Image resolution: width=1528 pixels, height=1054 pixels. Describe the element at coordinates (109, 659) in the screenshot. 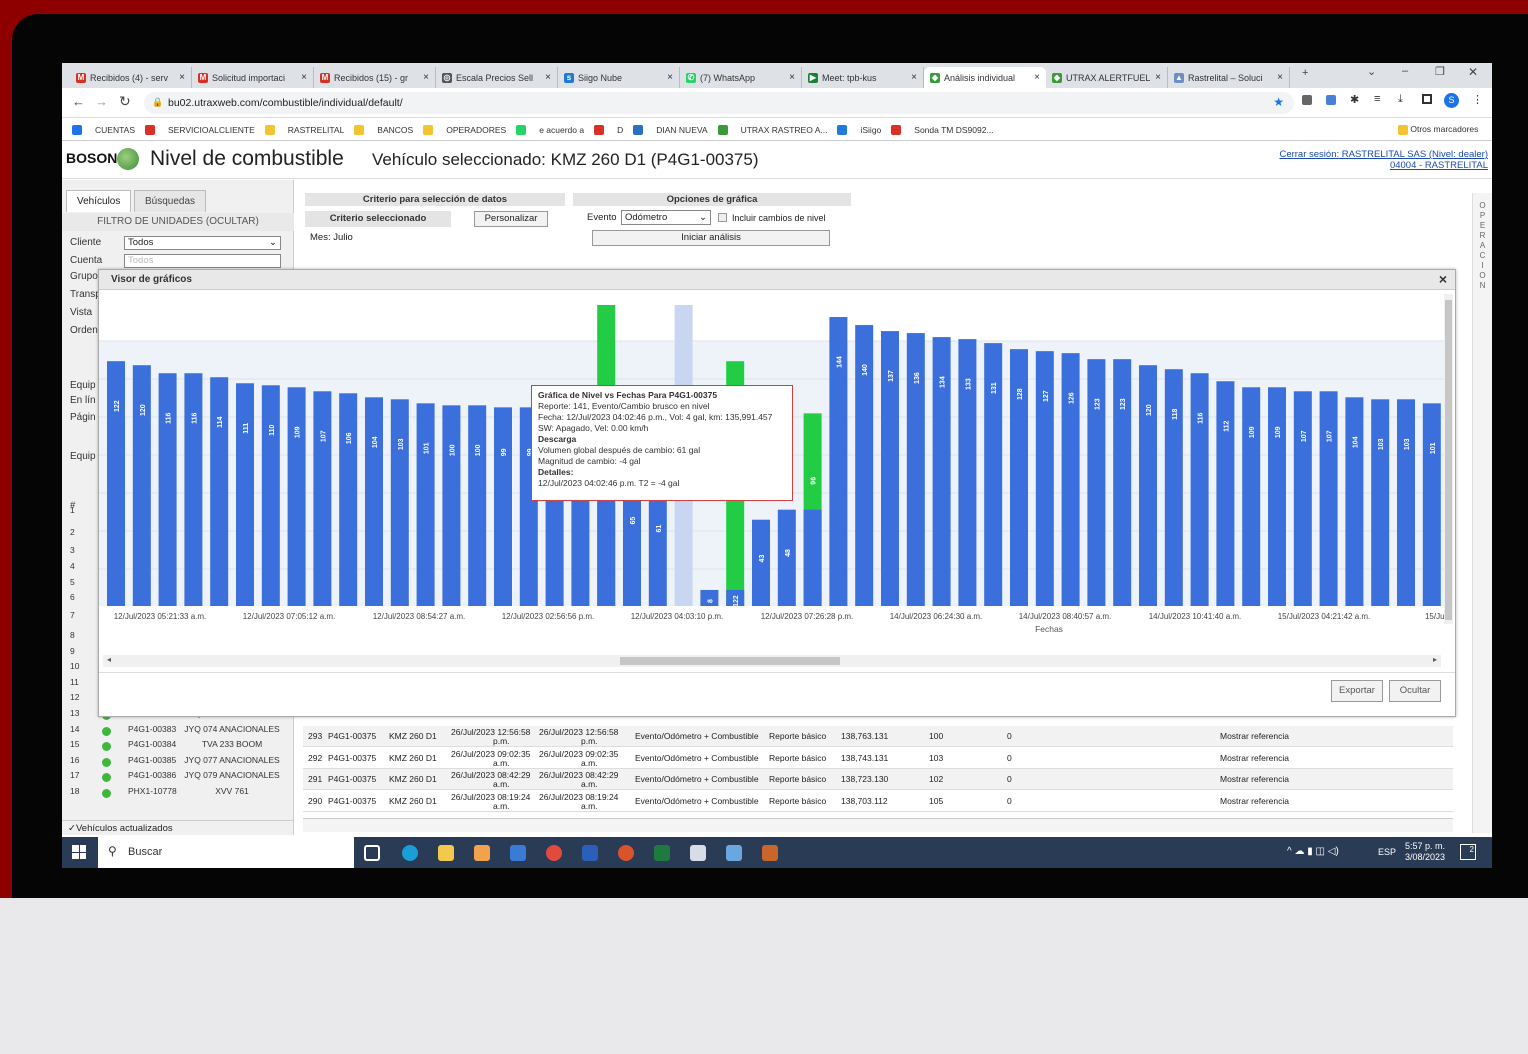

I see `scroll-left-icon: ◂` at that location.